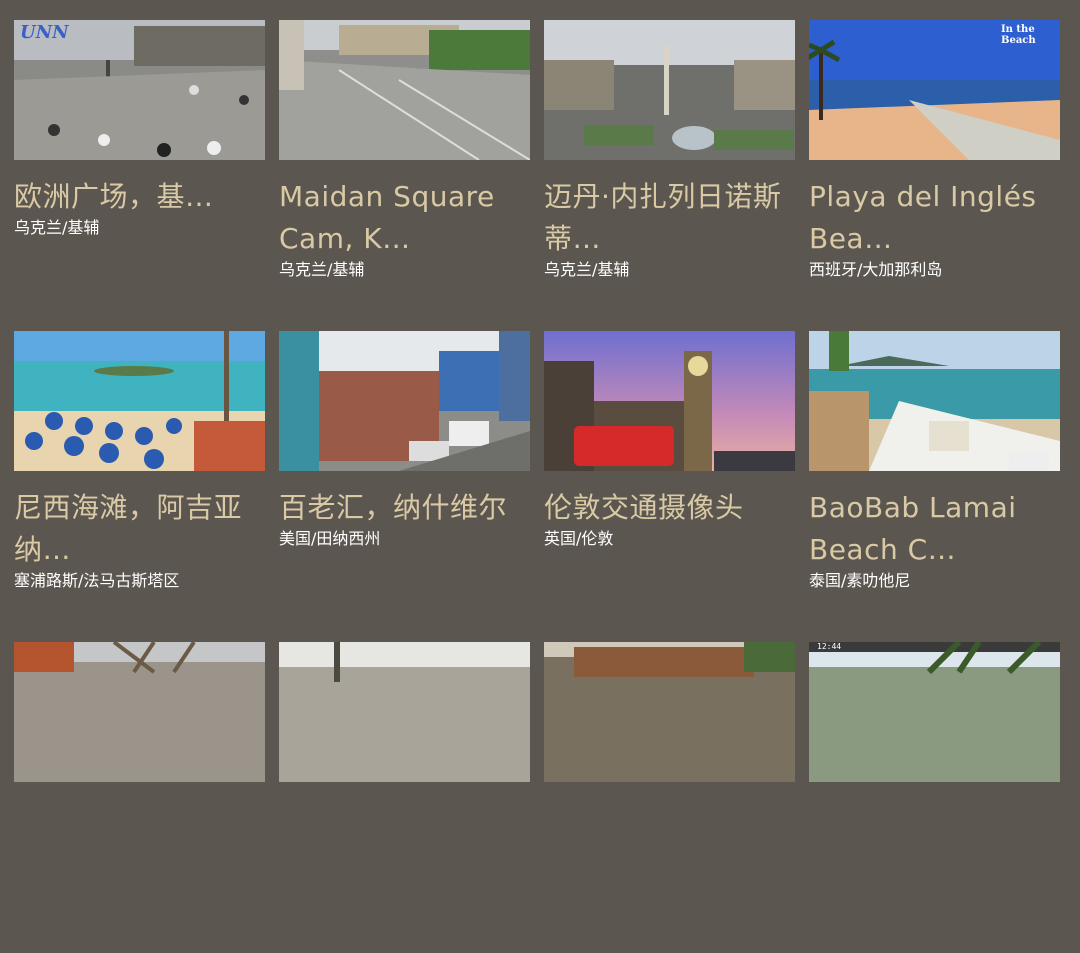 The height and width of the screenshot is (953, 1080). What do you see at coordinates (934, 797) in the screenshot?
I see `webcam-card: 12:44` at bounding box center [934, 797].